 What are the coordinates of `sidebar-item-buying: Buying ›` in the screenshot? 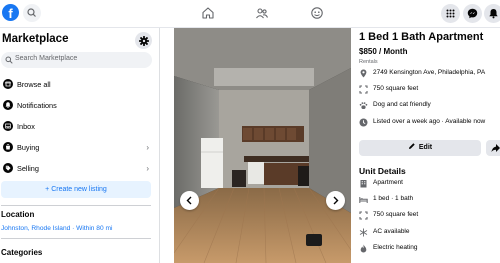 It's located at (79, 148).